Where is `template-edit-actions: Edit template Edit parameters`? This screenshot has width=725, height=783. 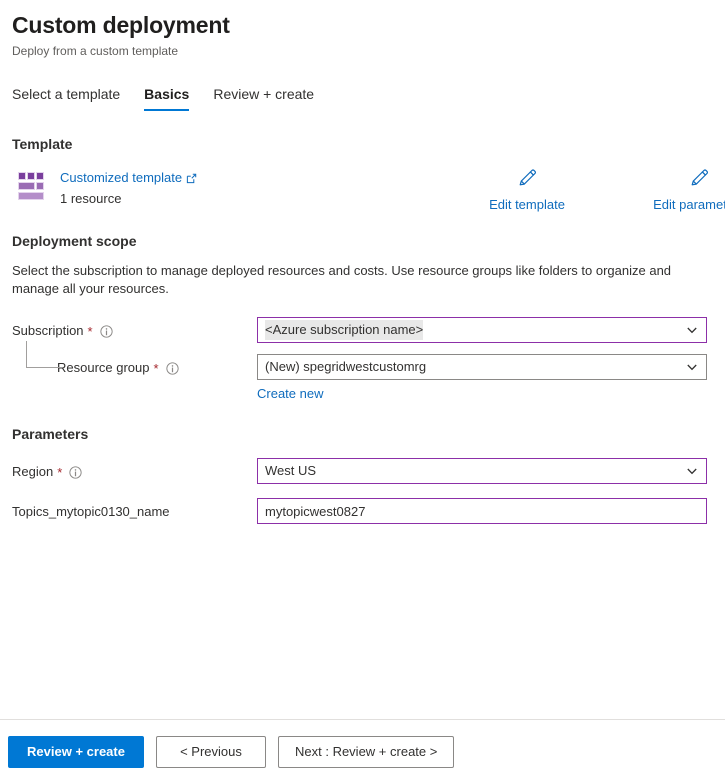 template-edit-actions: Edit template Edit parameters is located at coordinates (598, 191).